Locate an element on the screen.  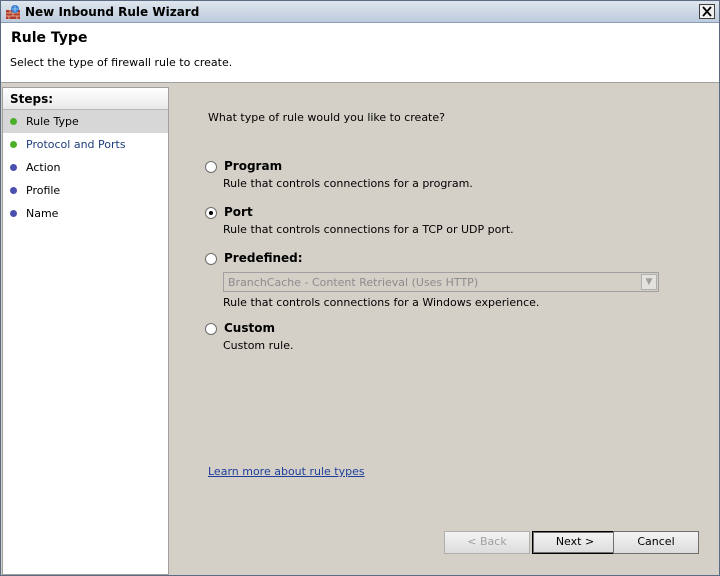
steps-heading: Steps: is located at coordinates (85, 99).